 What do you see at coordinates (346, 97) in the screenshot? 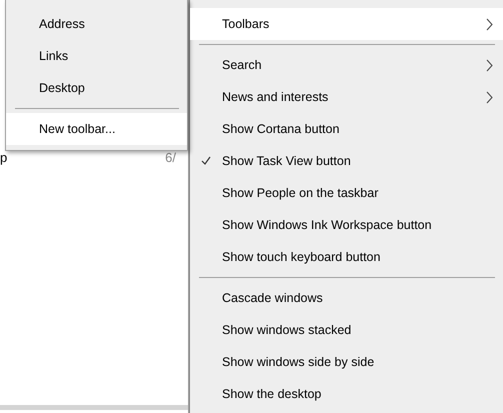
I see `menu-item: News and interests` at bounding box center [346, 97].